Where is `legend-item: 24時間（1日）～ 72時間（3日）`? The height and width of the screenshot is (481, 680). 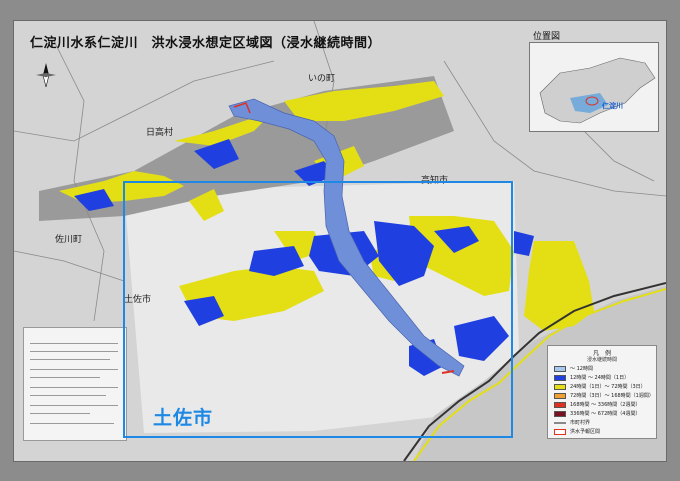
legend-item: 24時間（1日）～ 72時間（3日） is located at coordinates (603, 387).